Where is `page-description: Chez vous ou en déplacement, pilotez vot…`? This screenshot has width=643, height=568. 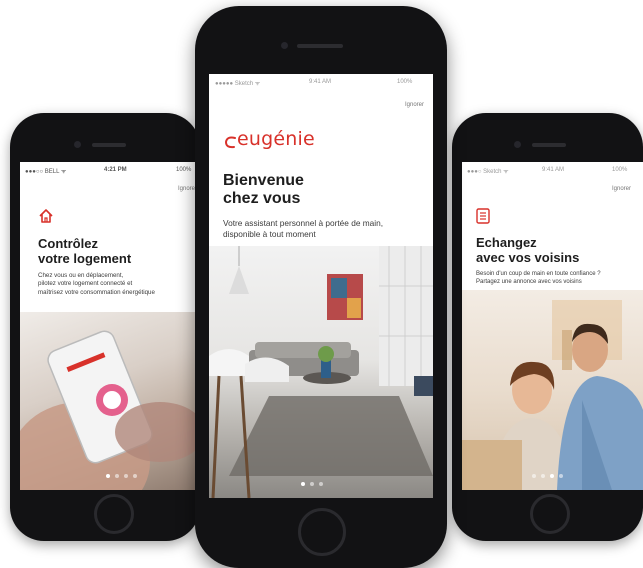 page-description: Chez vous ou en déplacement, pilotez vot… is located at coordinates (96, 284).